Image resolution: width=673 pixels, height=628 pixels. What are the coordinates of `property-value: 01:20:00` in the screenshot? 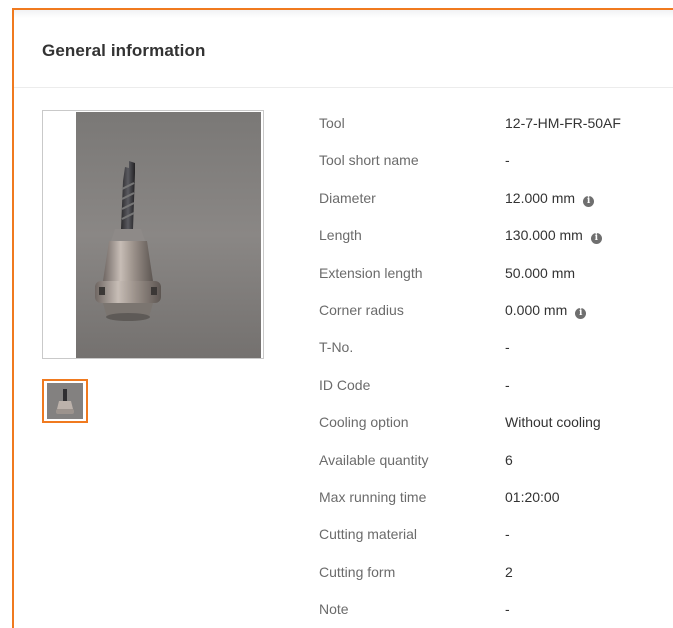 It's located at (532, 496).